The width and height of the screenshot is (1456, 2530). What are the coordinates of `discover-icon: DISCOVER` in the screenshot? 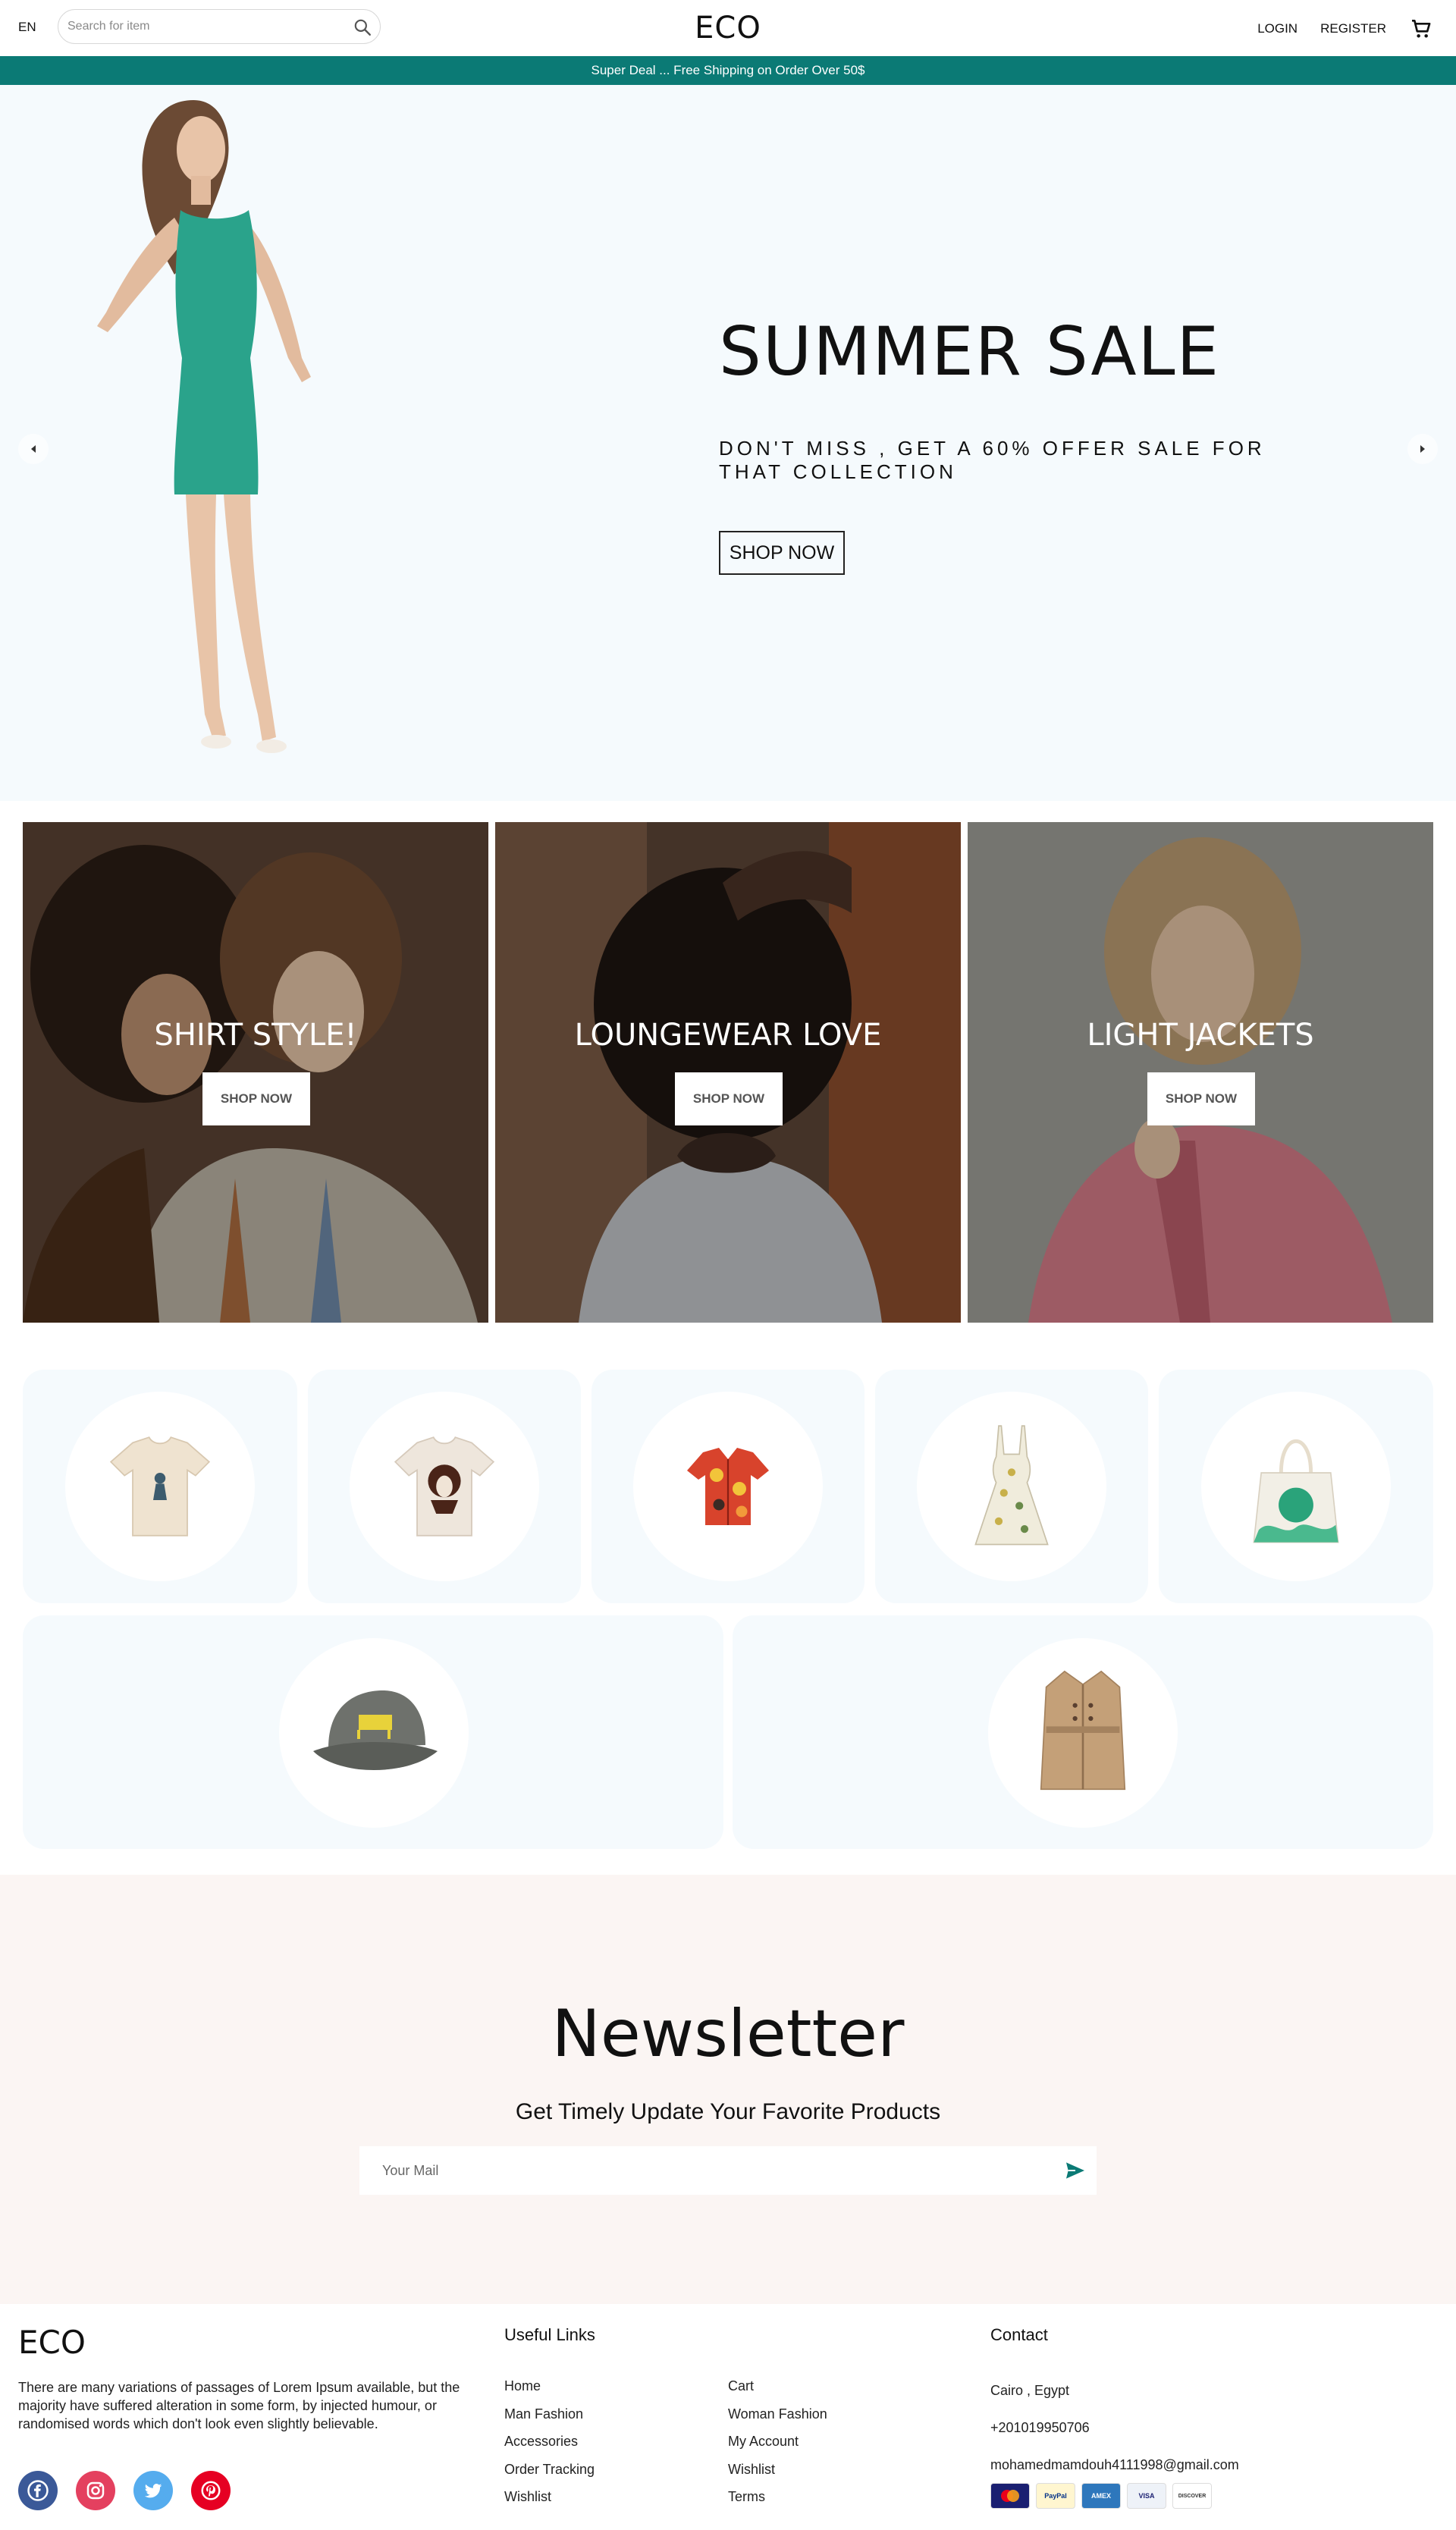 It's located at (1192, 2496).